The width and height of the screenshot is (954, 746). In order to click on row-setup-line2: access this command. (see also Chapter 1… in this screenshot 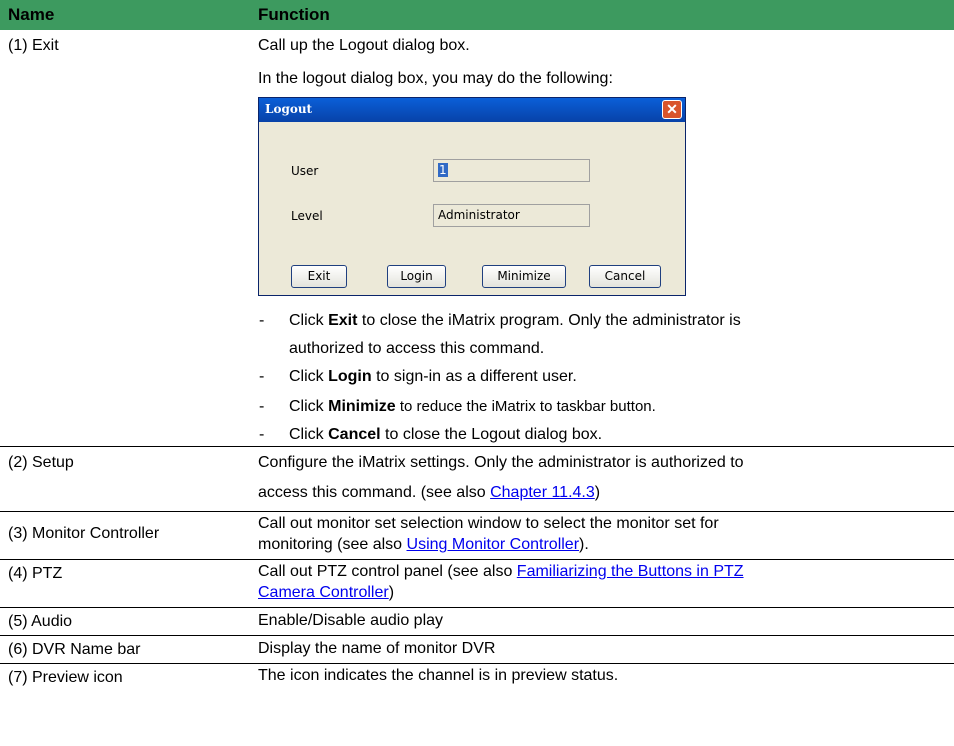, I will do `click(429, 492)`.